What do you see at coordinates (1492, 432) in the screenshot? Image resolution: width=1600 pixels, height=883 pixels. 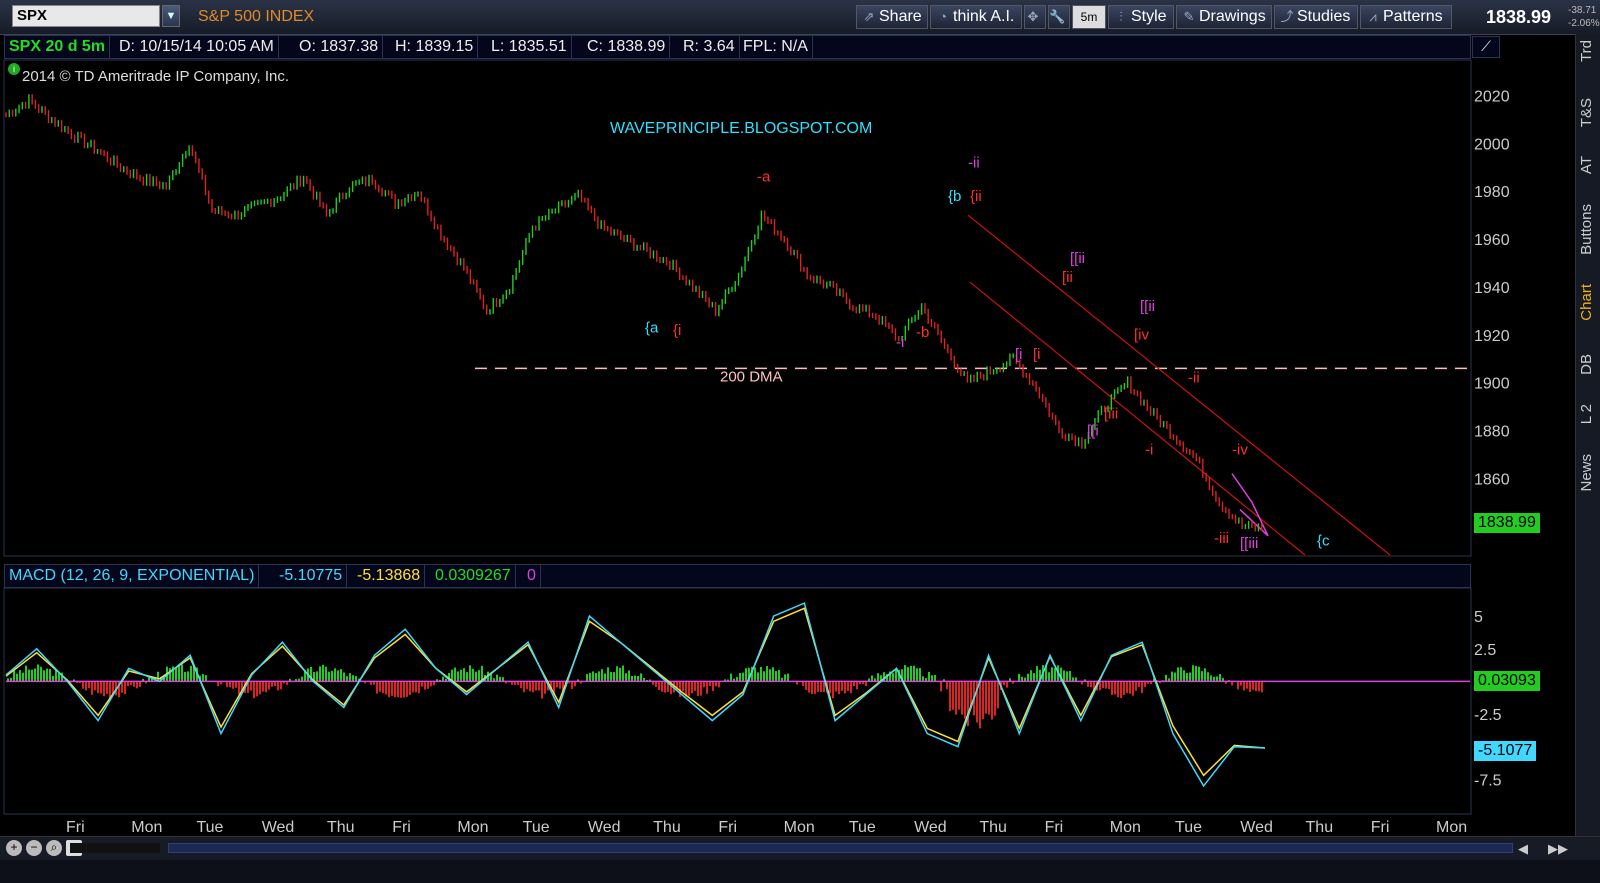 I see `price-tick-label: 1880` at bounding box center [1492, 432].